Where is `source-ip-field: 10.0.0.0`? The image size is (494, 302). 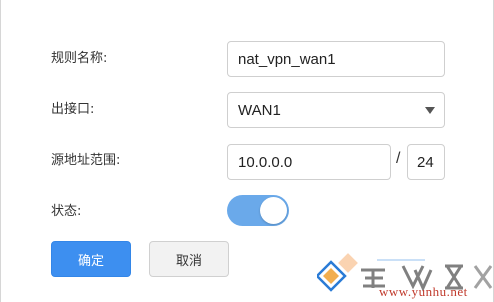 source-ip-field: 10.0.0.0 is located at coordinates (309, 162).